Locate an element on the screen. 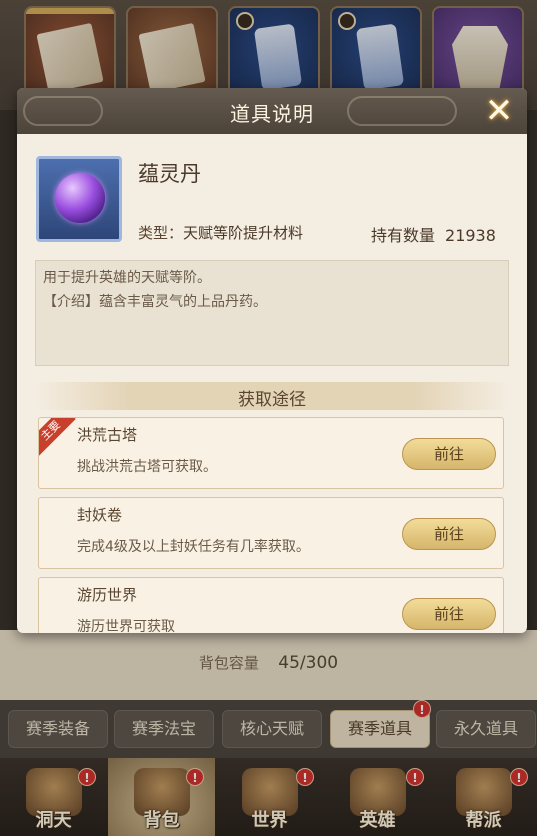 The image size is (537, 836). item-description: 用于提升英雄的天赋等阶。 【介绍】蕴含丰富灵气的上品丹药。 is located at coordinates (272, 313).